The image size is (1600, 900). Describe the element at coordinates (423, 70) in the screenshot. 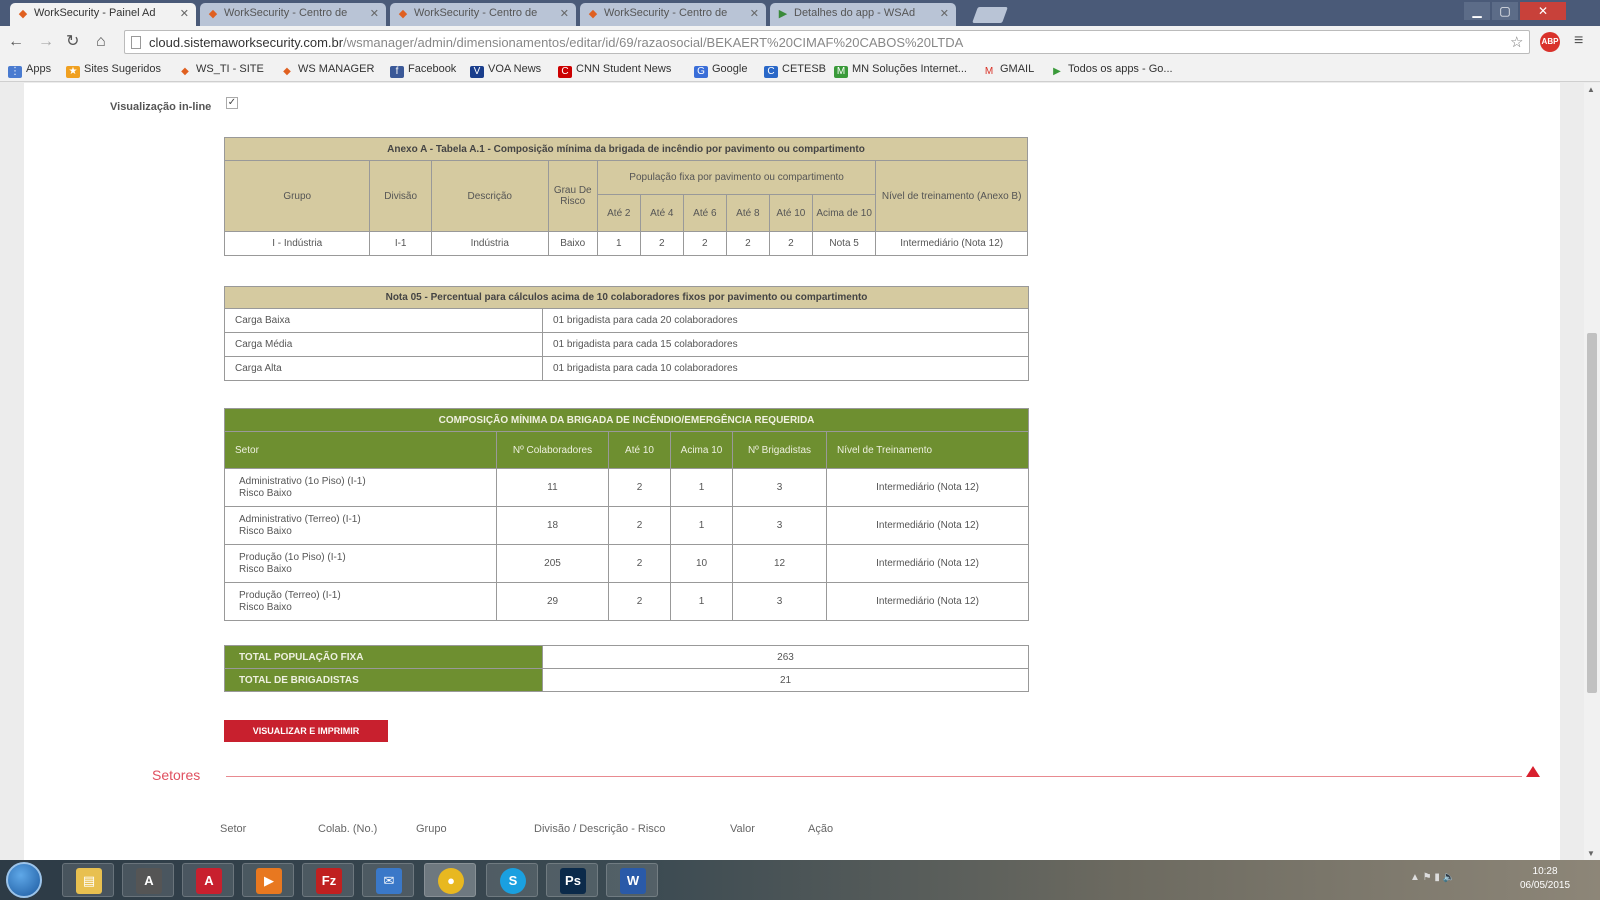

I see `bookmark-facebook: f Facebook` at that location.